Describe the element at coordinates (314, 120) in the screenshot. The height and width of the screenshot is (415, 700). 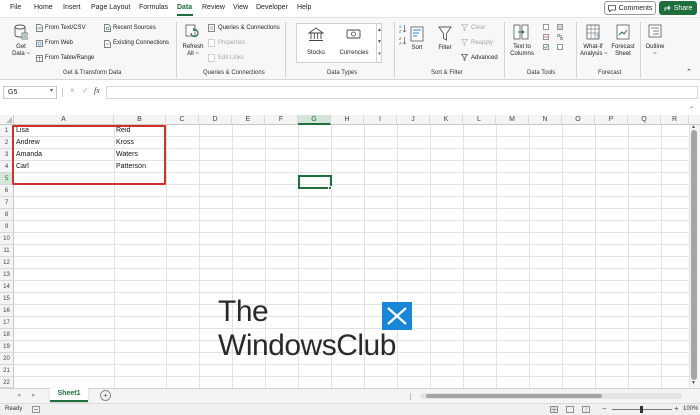
I see `column-header-g: G` at that location.